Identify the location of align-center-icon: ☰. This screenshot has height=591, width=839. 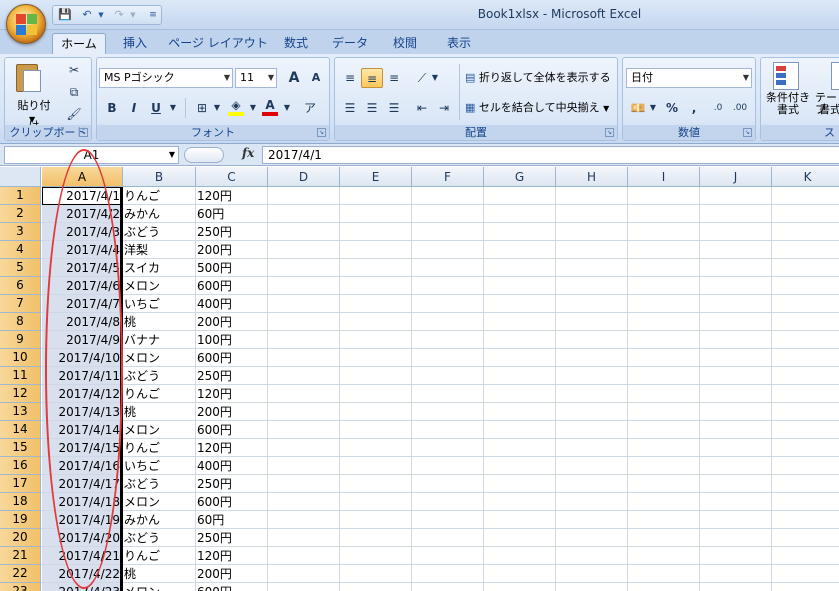
(372, 108).